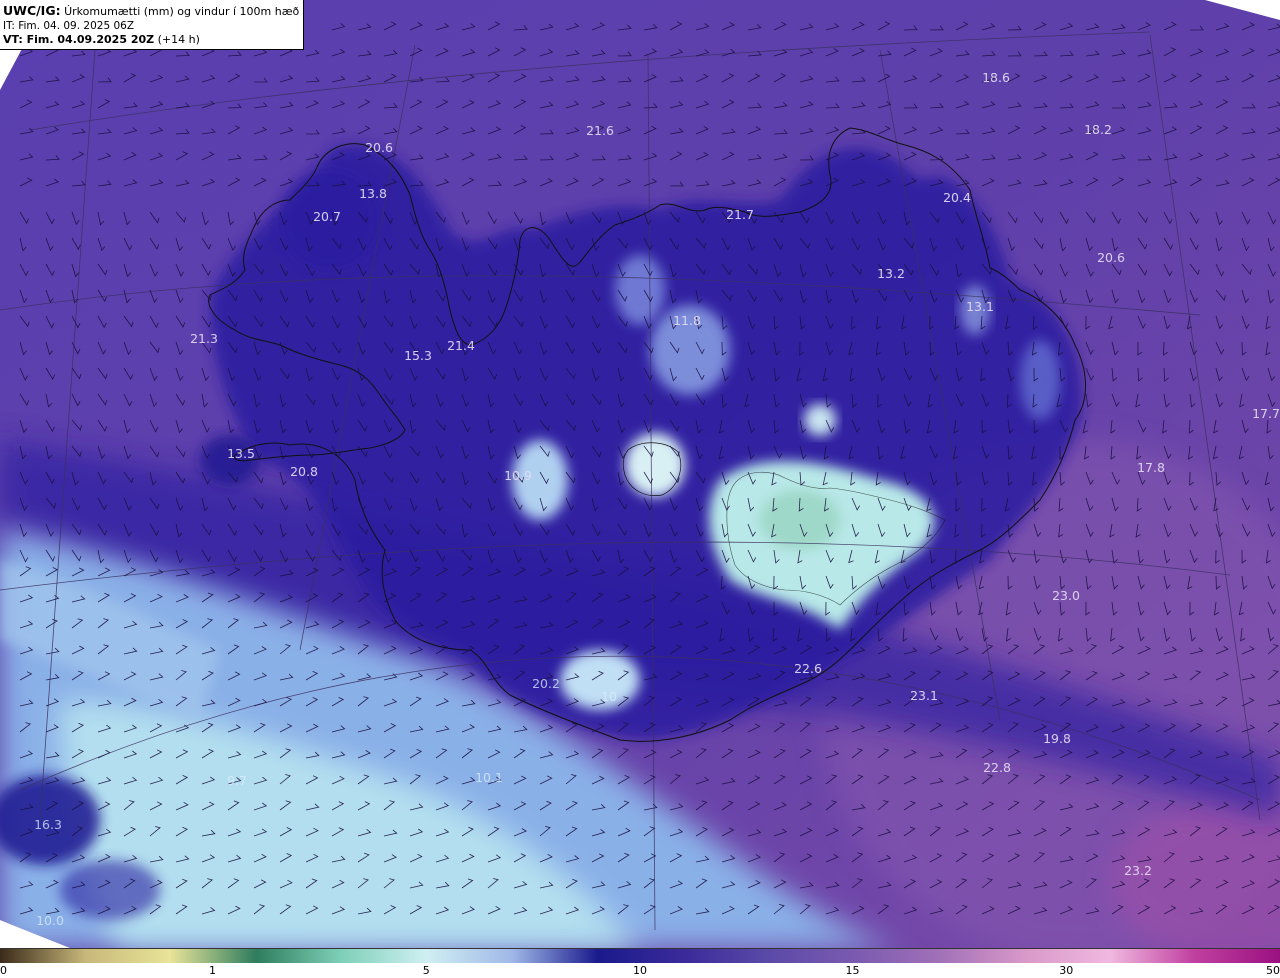 This screenshot has width=1280, height=978. Describe the element at coordinates (461, 345) in the screenshot. I see `station-value: 21.4` at that location.